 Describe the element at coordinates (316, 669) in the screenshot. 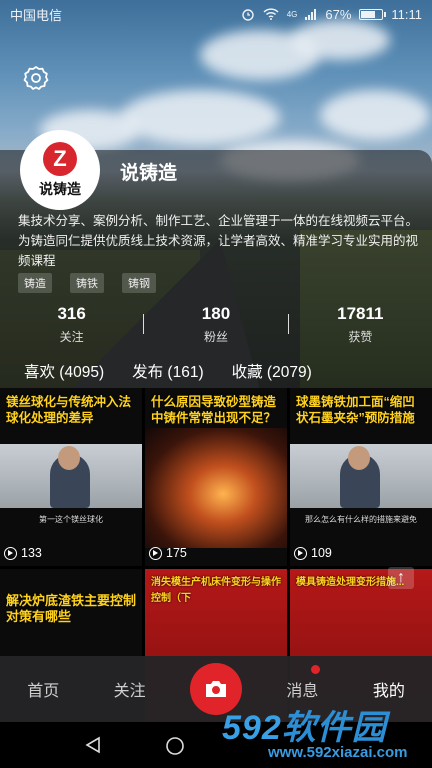

I see `notification-dot` at that location.